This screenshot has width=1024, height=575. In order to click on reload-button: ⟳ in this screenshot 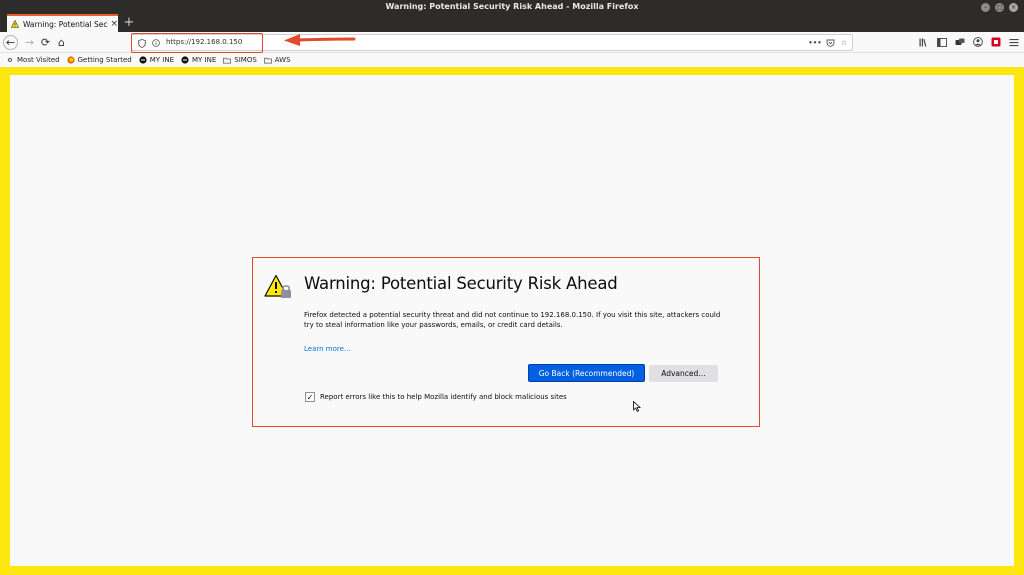, I will do `click(45, 42)`.